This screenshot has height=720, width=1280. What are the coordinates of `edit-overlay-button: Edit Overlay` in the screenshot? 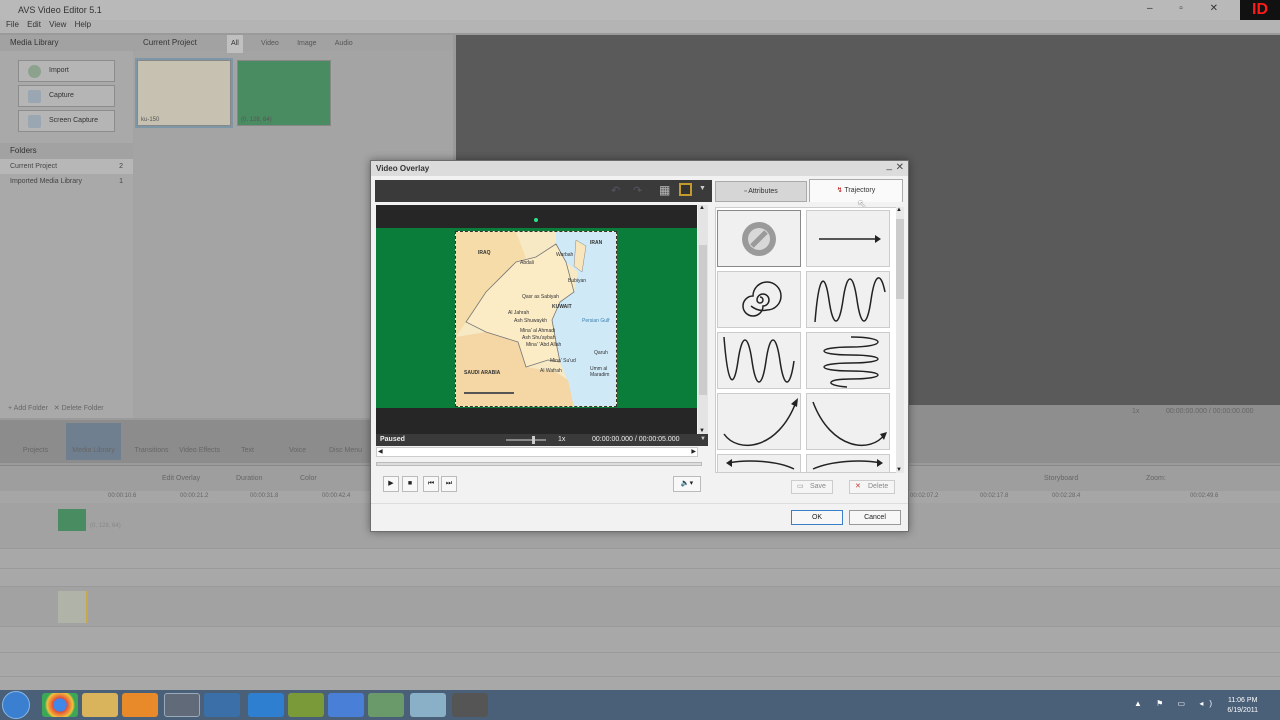 It's located at (181, 478).